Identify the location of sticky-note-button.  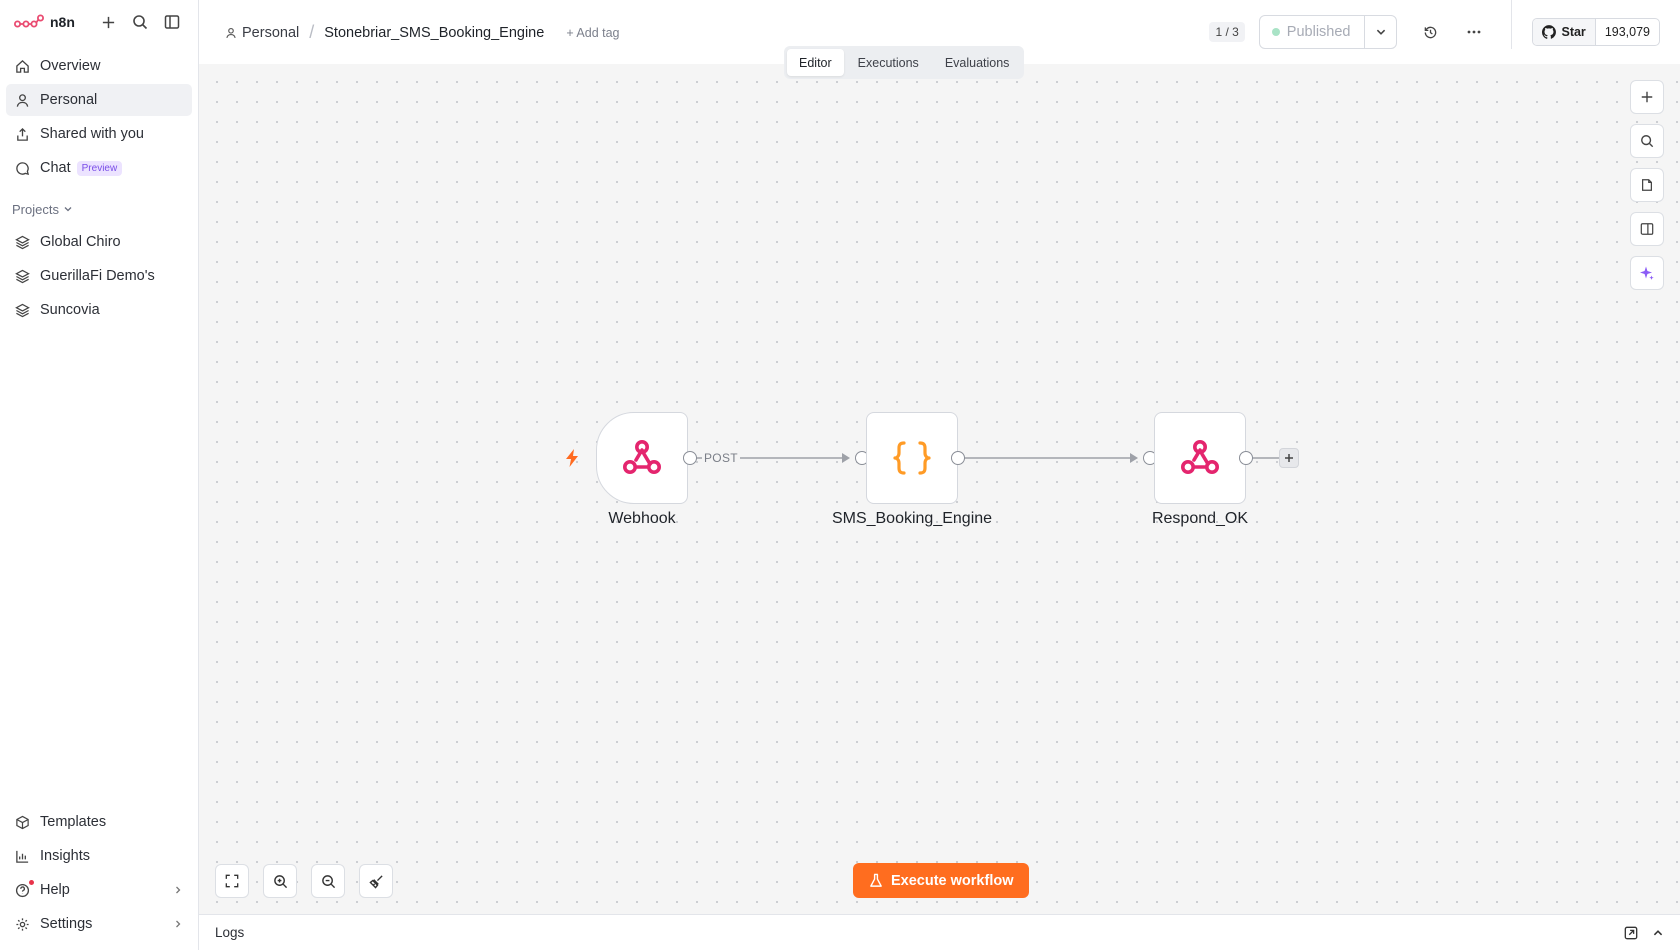
(1647, 185).